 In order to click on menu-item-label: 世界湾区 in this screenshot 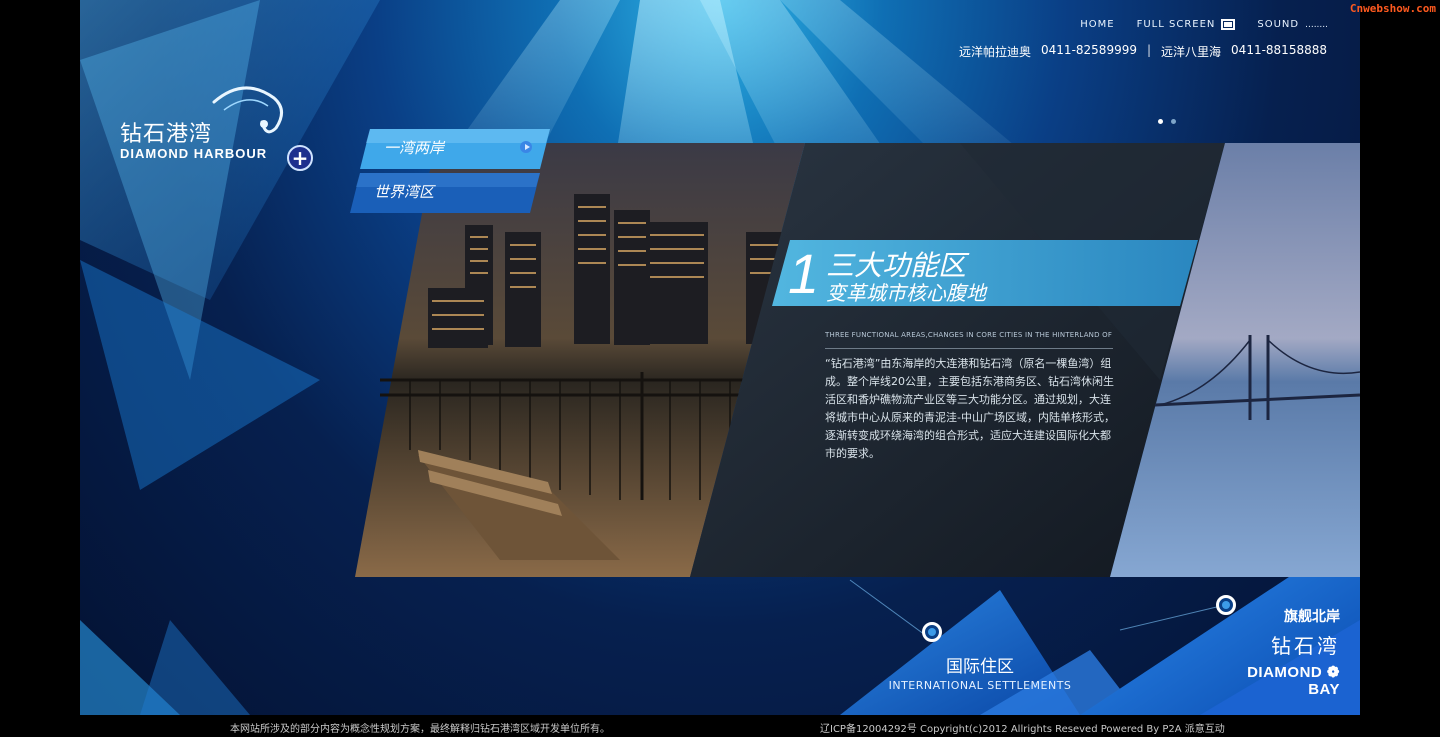, I will do `click(404, 191)`.